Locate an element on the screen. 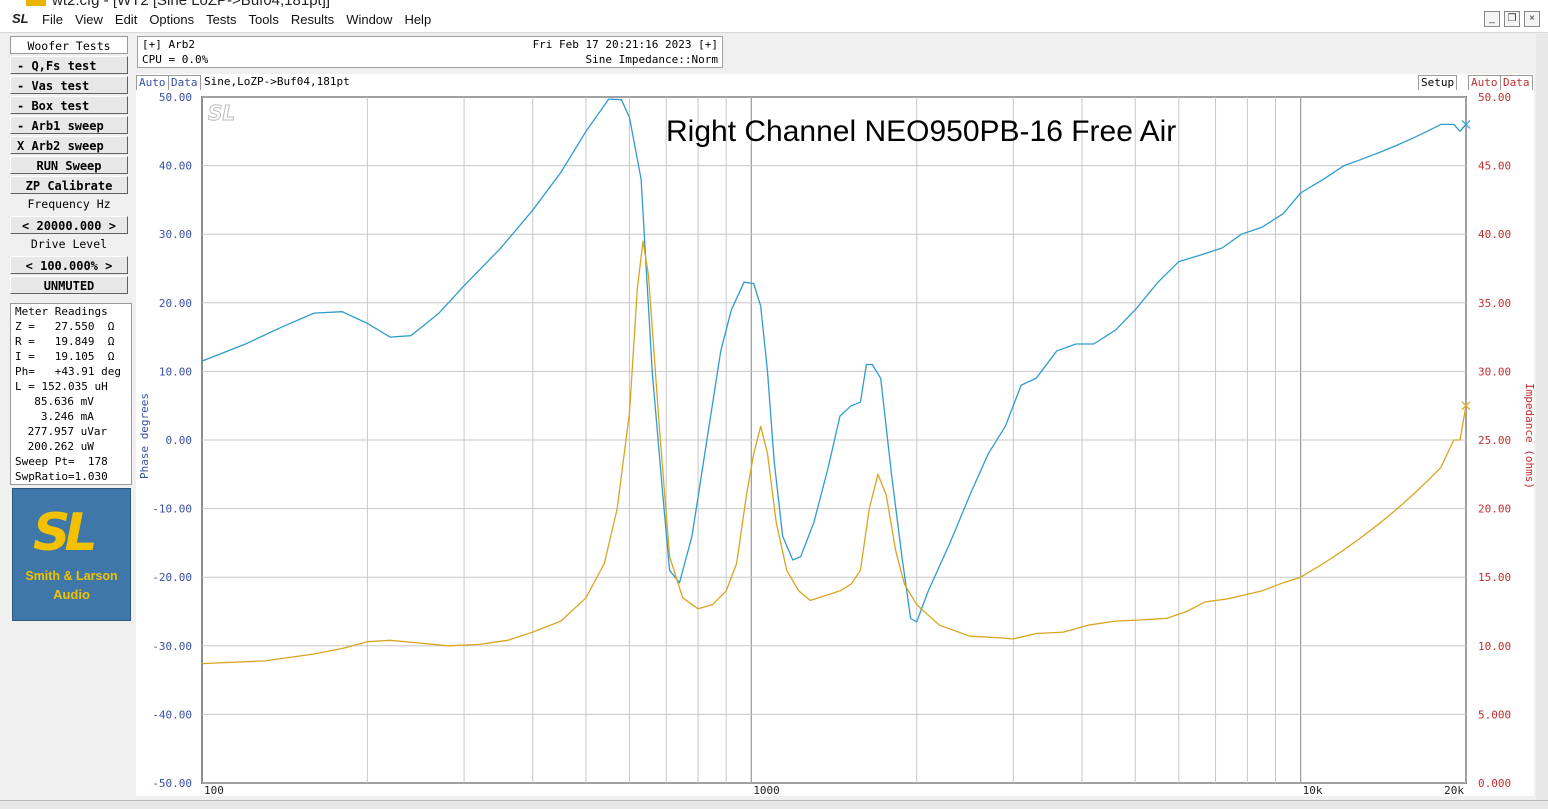  restore-icon: ❐ is located at coordinates (1512, 19).